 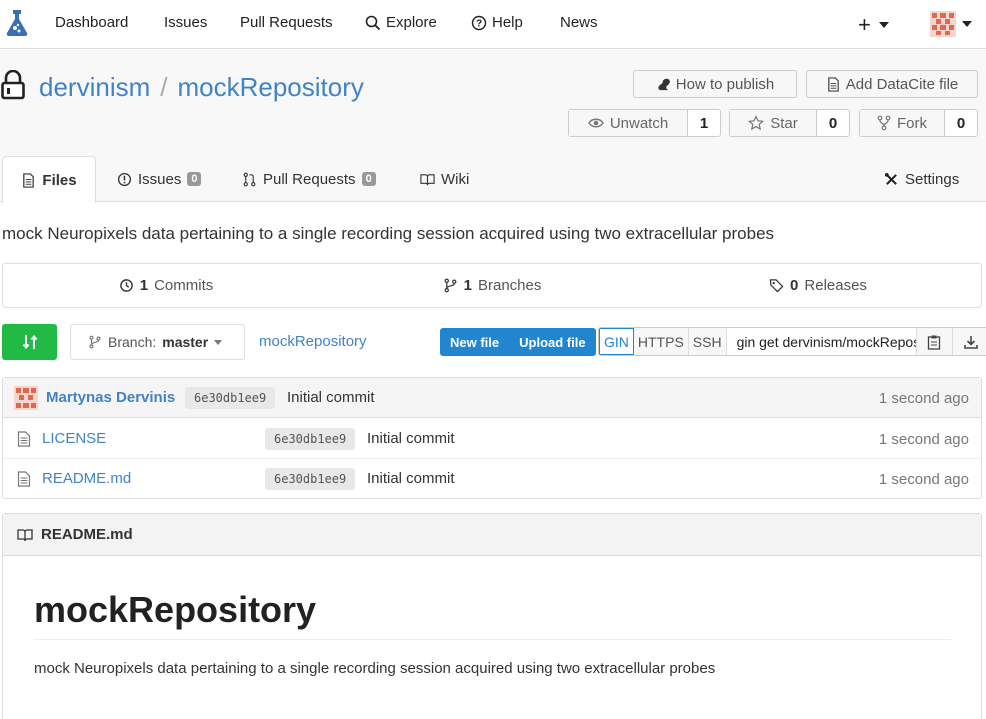 I want to click on clone-url-input: gin get dervinism/mockRepository, so click(x=822, y=341).